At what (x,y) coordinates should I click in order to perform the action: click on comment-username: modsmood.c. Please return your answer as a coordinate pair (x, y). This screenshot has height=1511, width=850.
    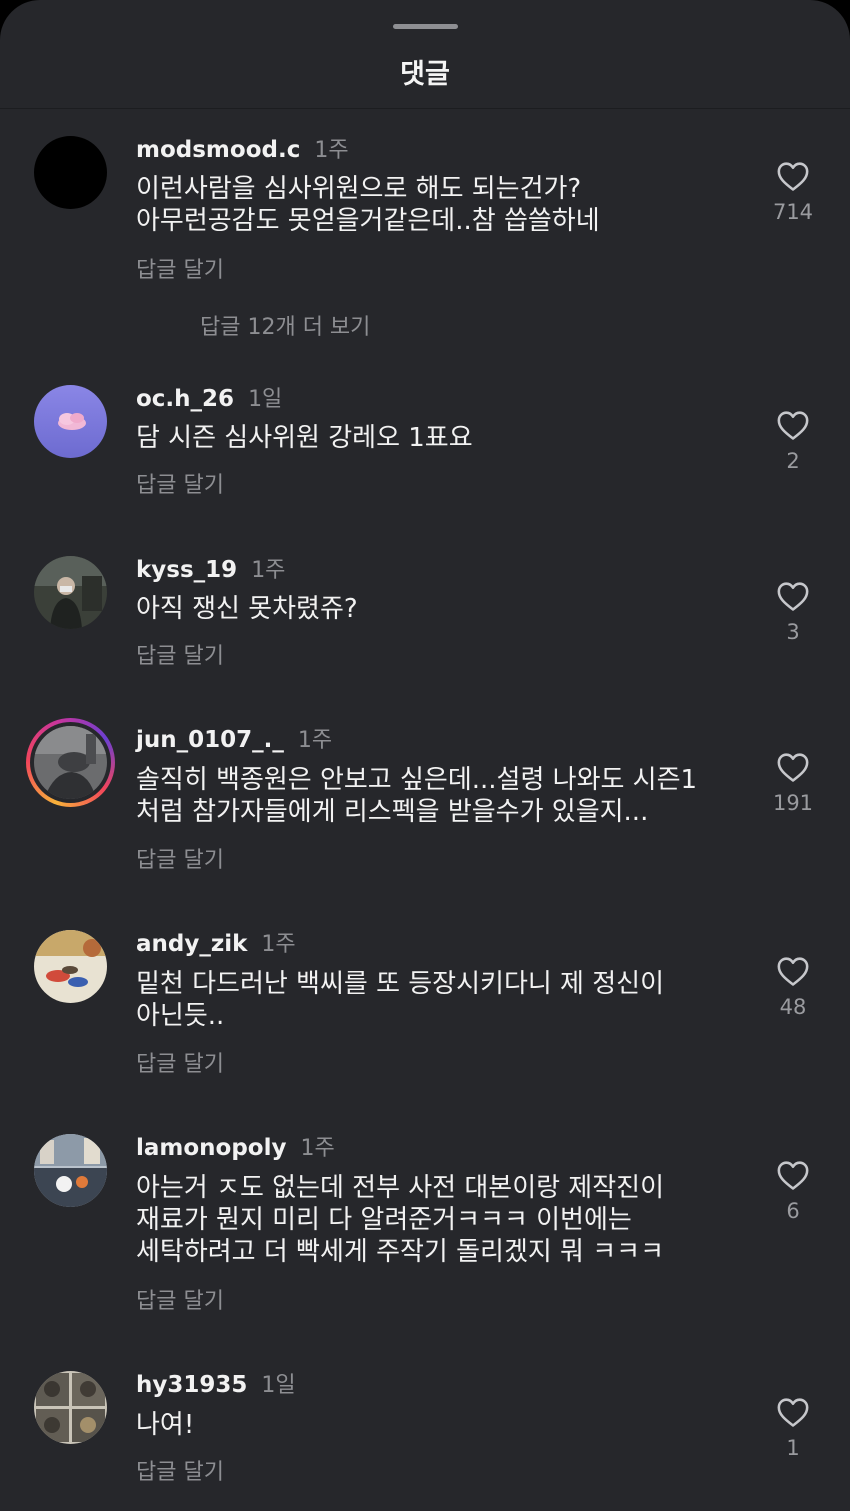
    Looking at the image, I should click on (218, 150).